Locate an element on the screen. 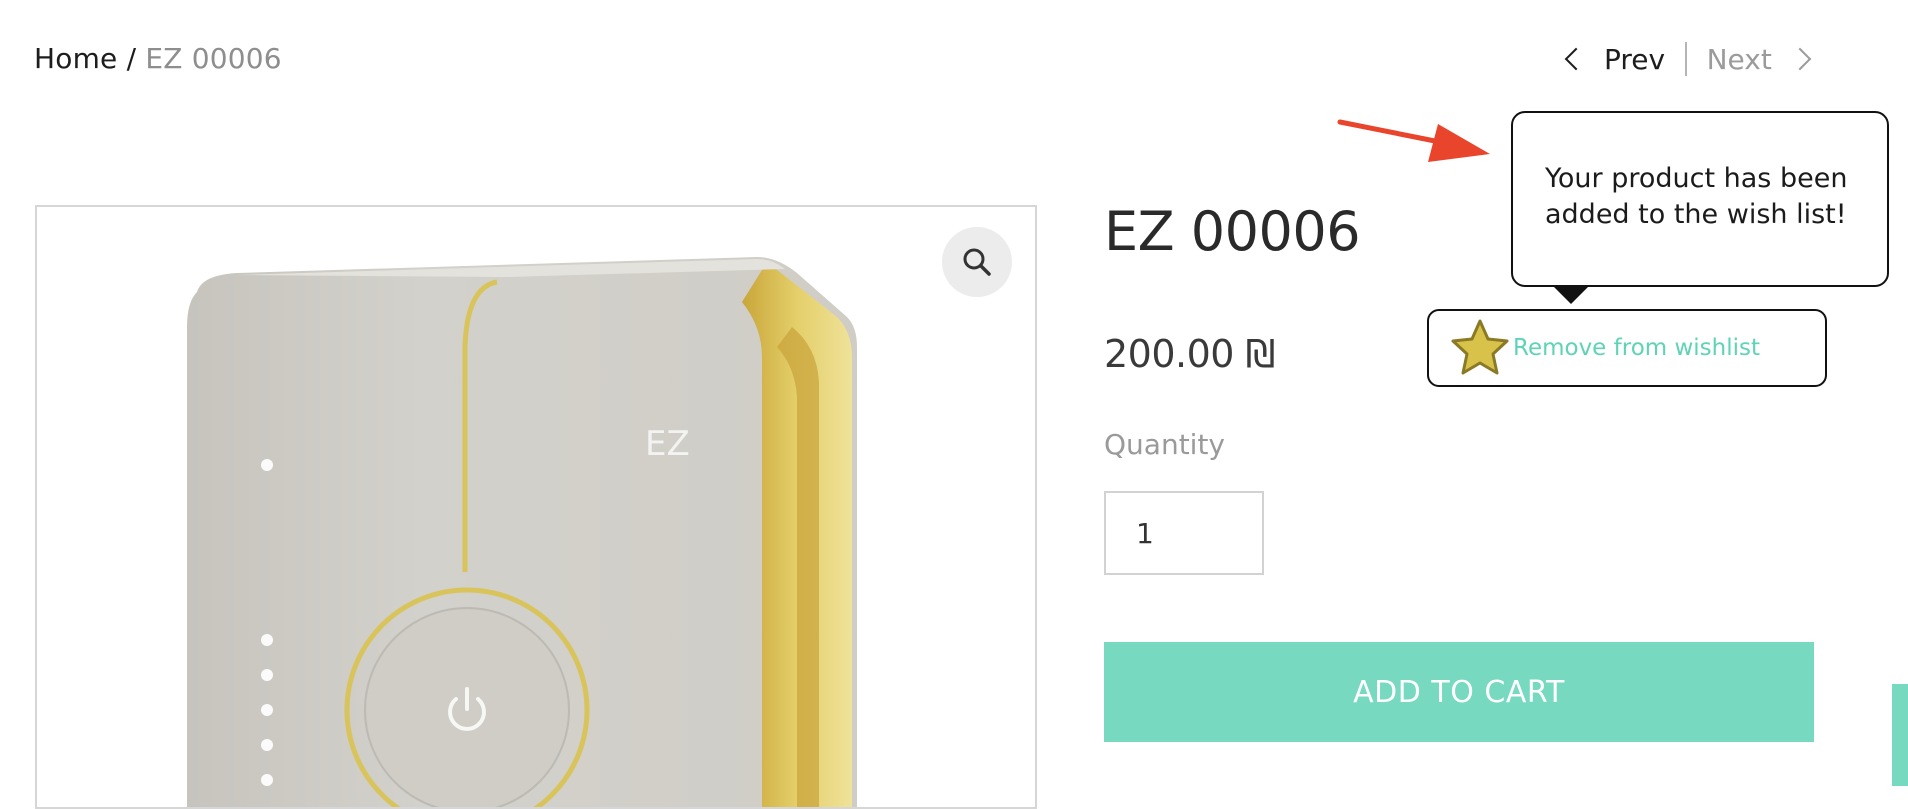  star-icon is located at coordinates (1480, 348).